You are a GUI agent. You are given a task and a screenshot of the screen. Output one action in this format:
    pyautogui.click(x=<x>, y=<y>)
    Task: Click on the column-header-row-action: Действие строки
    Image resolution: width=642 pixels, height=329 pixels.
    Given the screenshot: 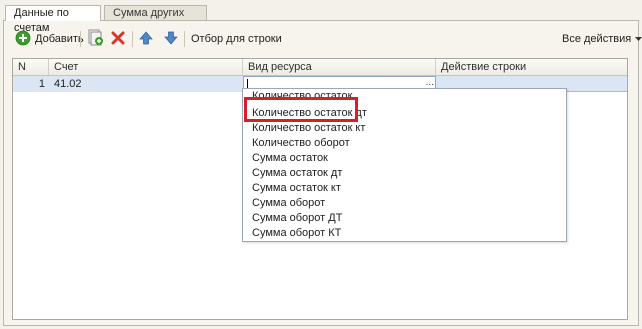 What is the action you would take?
    pyautogui.click(x=531, y=67)
    